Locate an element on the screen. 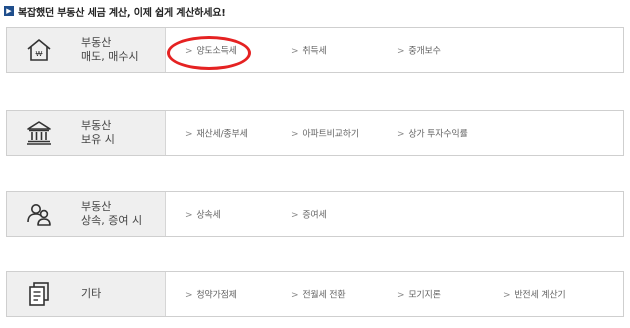 Image resolution: width=630 pixels, height=328 pixels. link-label: 증여세 is located at coordinates (314, 215).